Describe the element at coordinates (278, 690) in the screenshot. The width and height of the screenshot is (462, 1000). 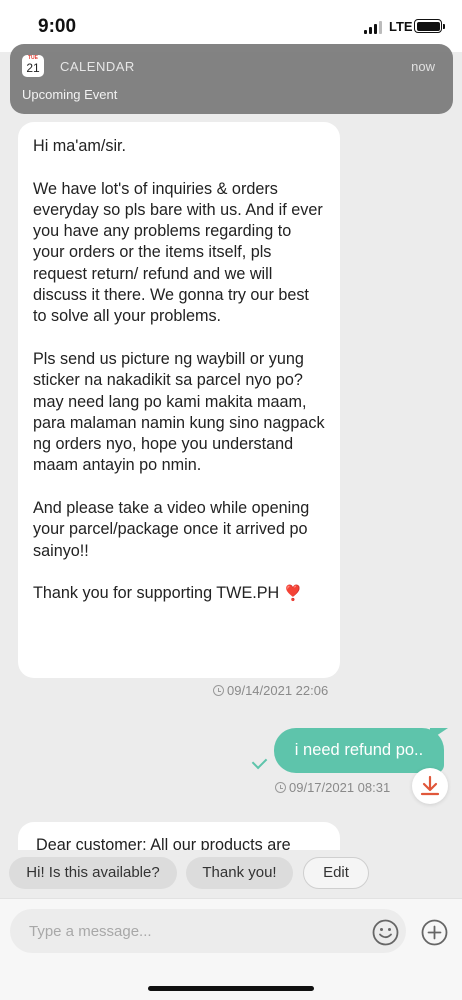
I see `timestamp-text: 09/14/2021 22:06` at that location.